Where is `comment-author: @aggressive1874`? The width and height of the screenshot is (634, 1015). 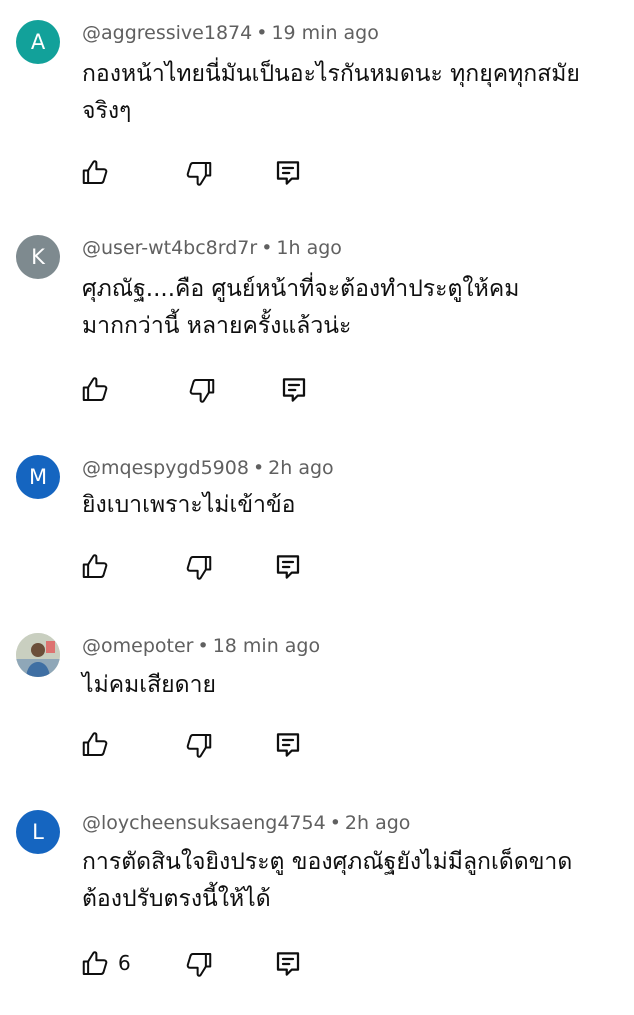 comment-author: @aggressive1874 is located at coordinates (167, 33).